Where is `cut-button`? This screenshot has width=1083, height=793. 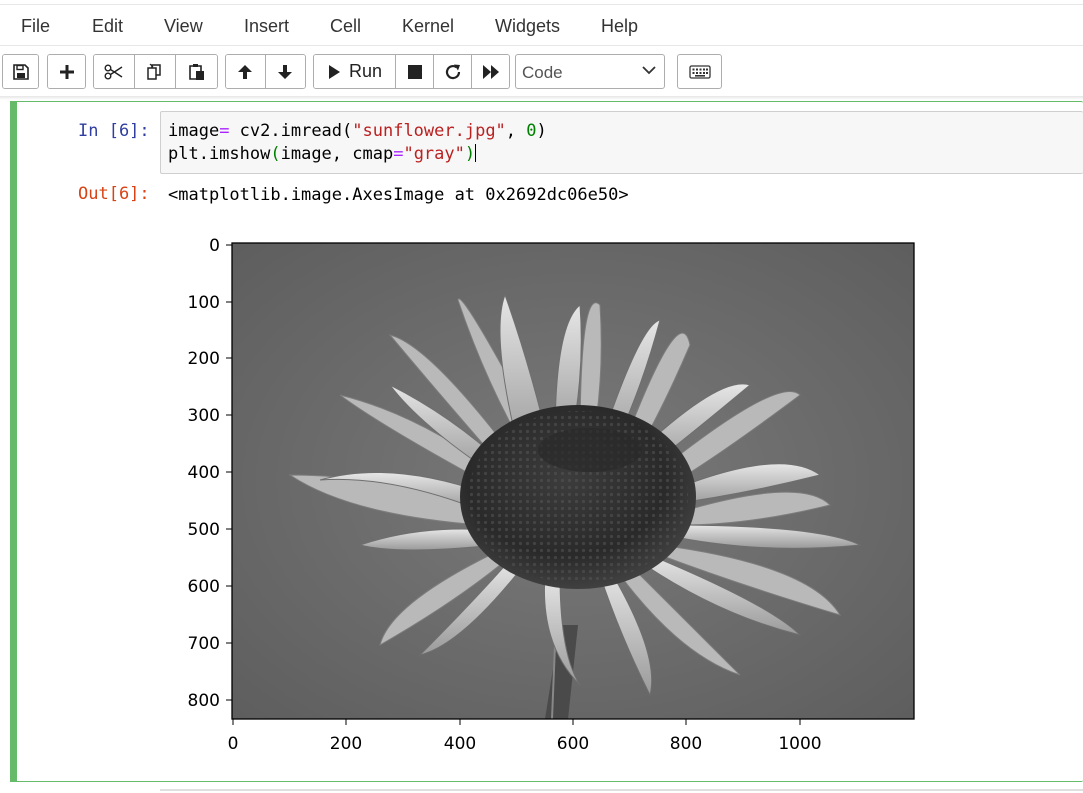
cut-button is located at coordinates (114, 71).